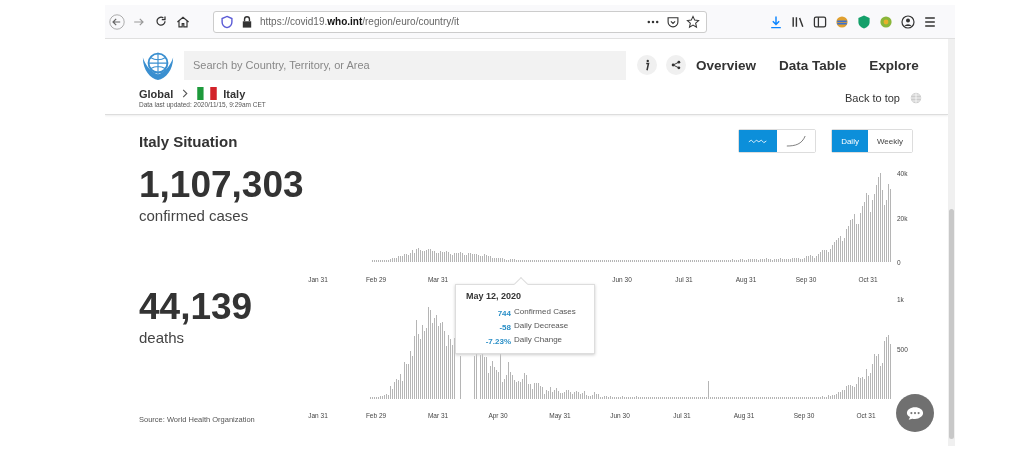 Image resolution: width=1024 pixels, height=466 pixels. What do you see at coordinates (196, 307) in the screenshot?
I see `metric-value: 44,139` at bounding box center [196, 307].